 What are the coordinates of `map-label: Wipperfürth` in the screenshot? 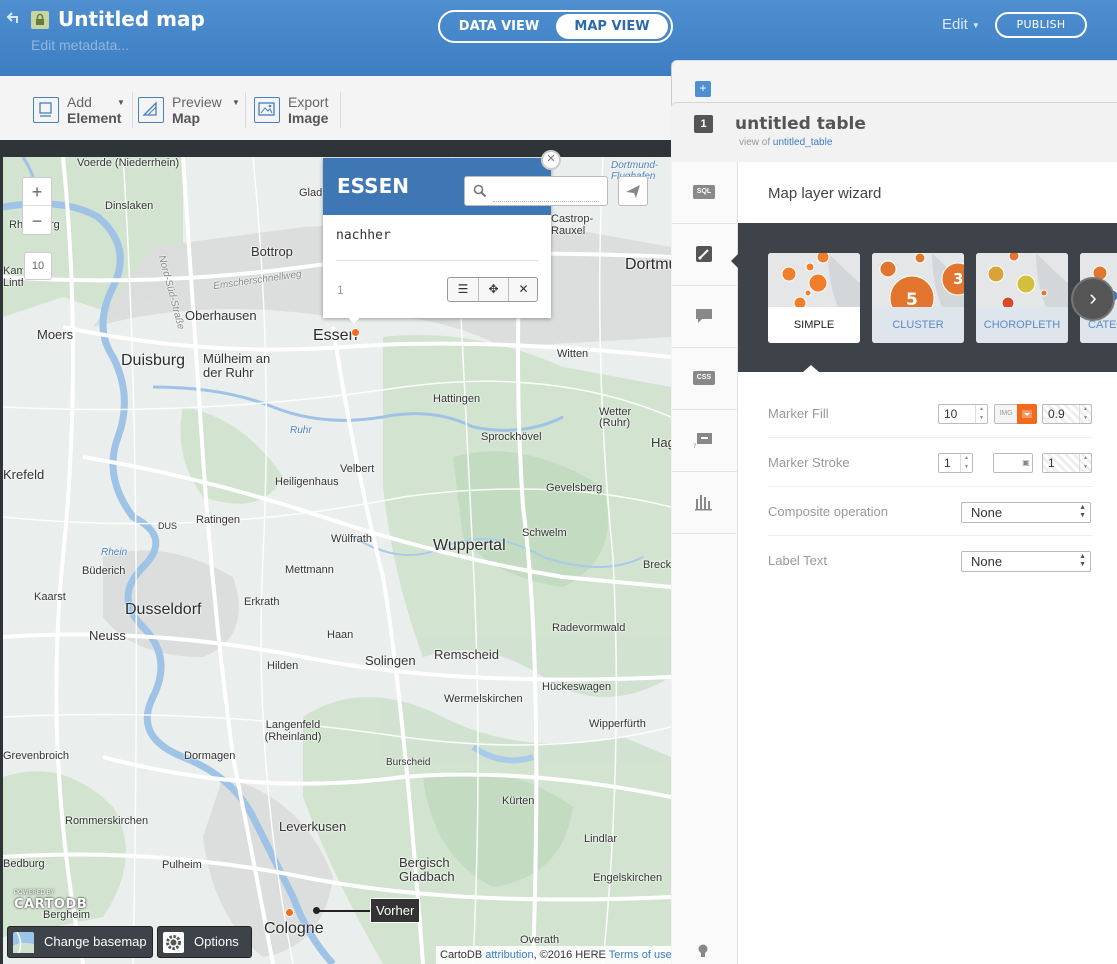 It's located at (617, 724).